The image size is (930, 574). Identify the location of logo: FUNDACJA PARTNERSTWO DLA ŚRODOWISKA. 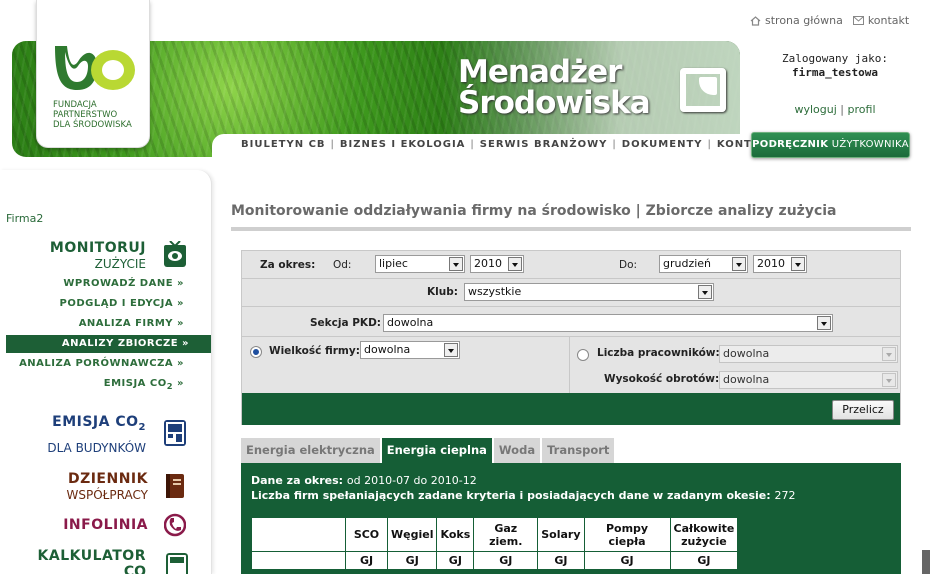
(93, 74).